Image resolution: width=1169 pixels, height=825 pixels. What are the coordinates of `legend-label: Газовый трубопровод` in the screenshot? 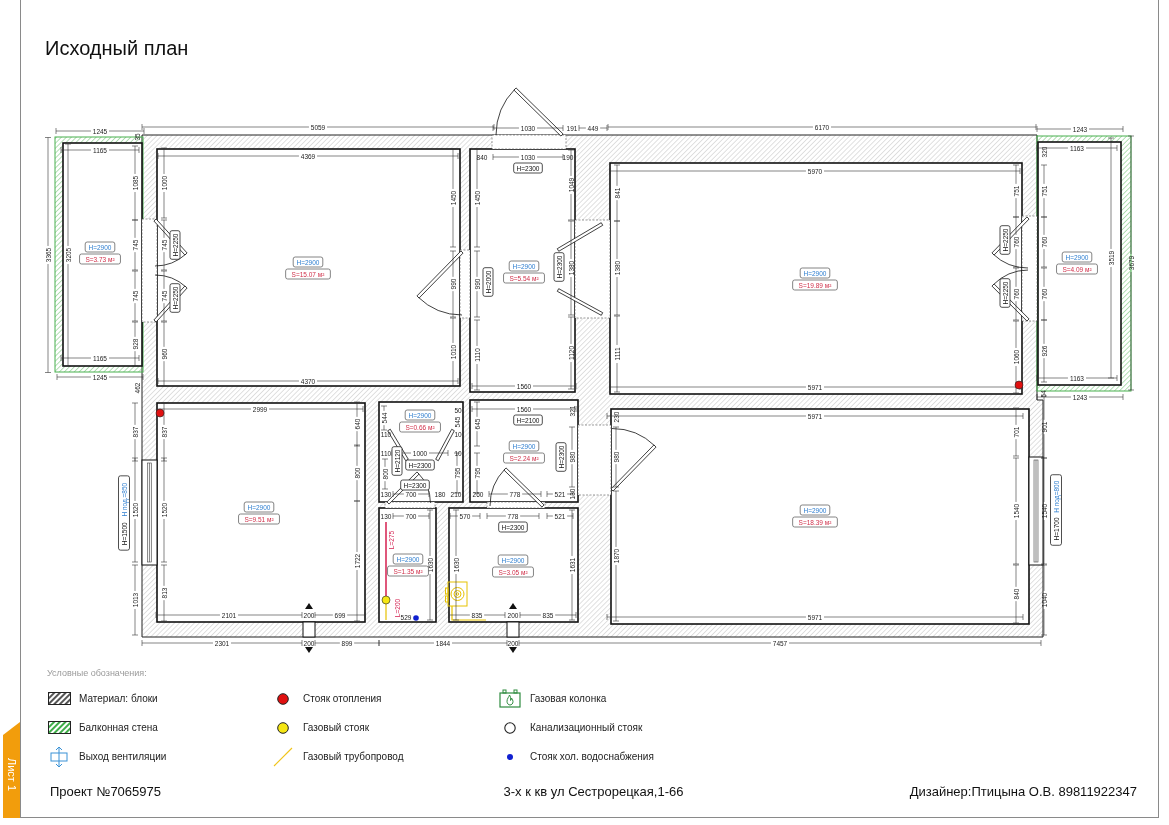 It's located at (353, 756).